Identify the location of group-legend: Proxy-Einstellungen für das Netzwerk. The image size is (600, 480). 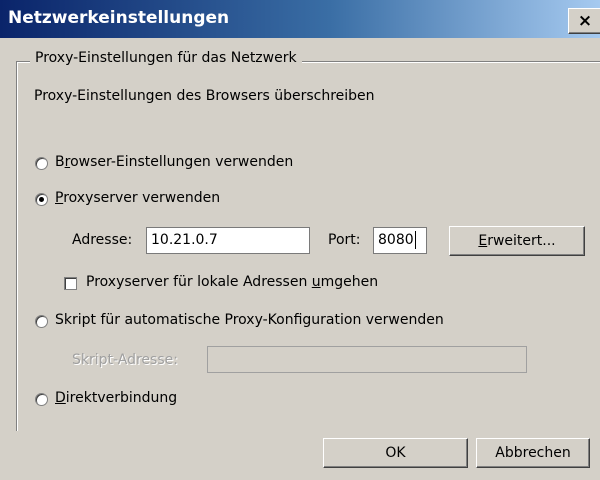
(166, 58).